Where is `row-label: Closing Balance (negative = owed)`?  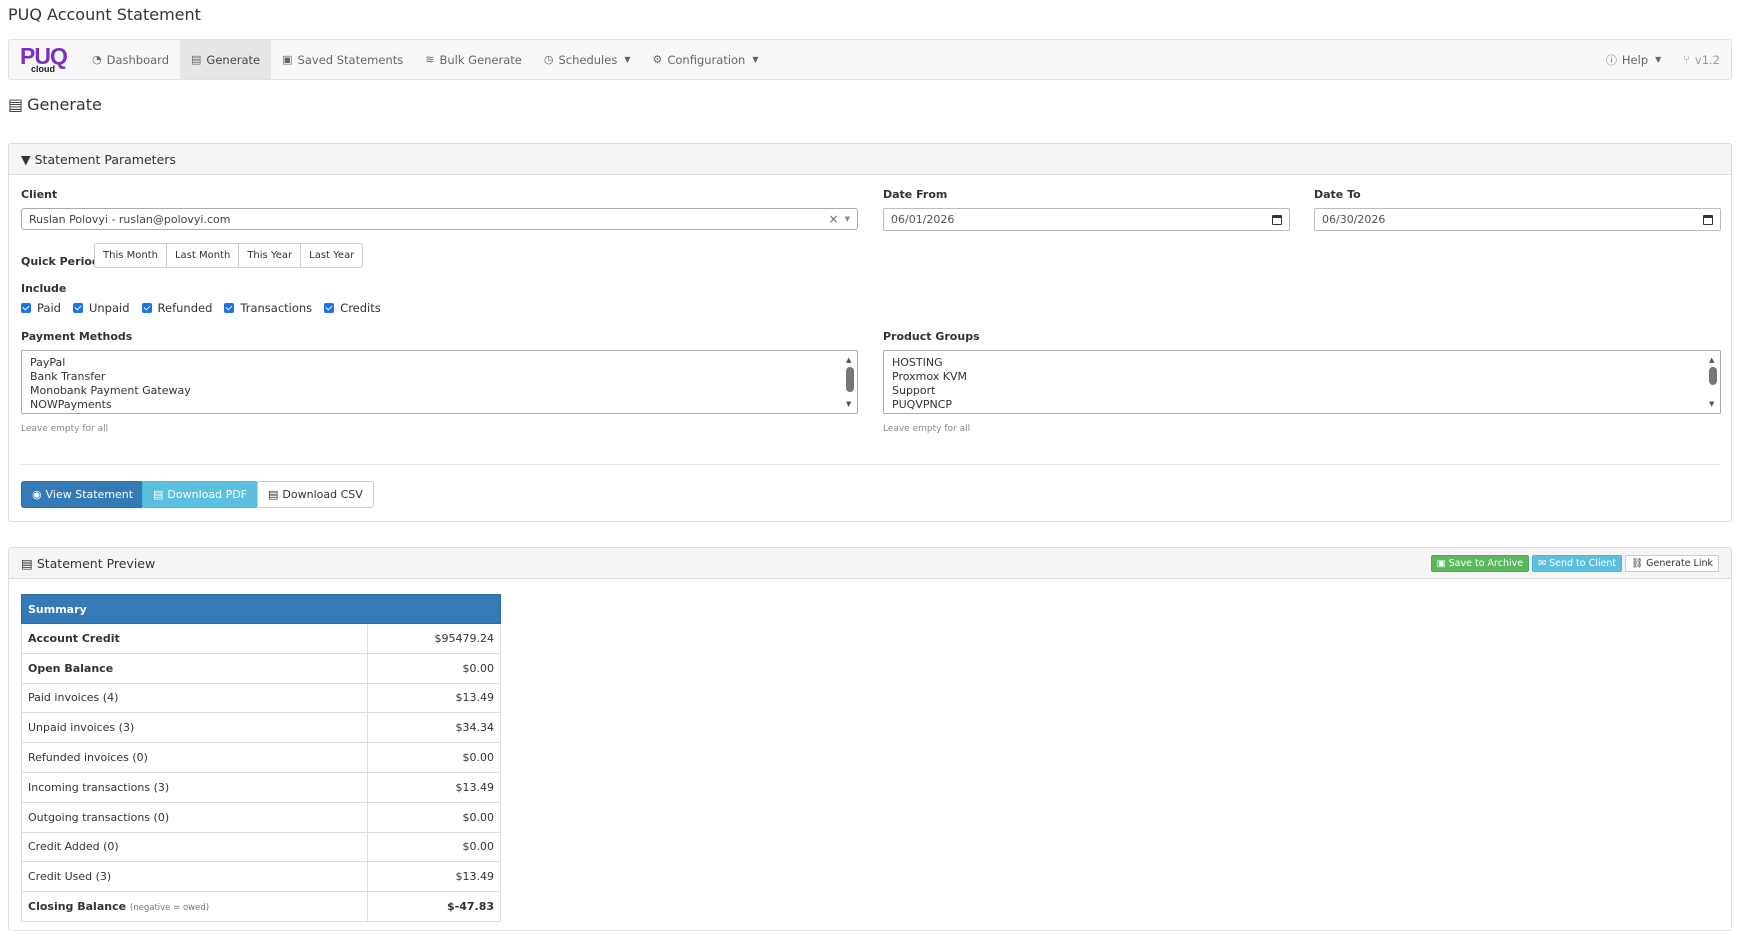 row-label: Closing Balance (negative = owed) is located at coordinates (194, 906).